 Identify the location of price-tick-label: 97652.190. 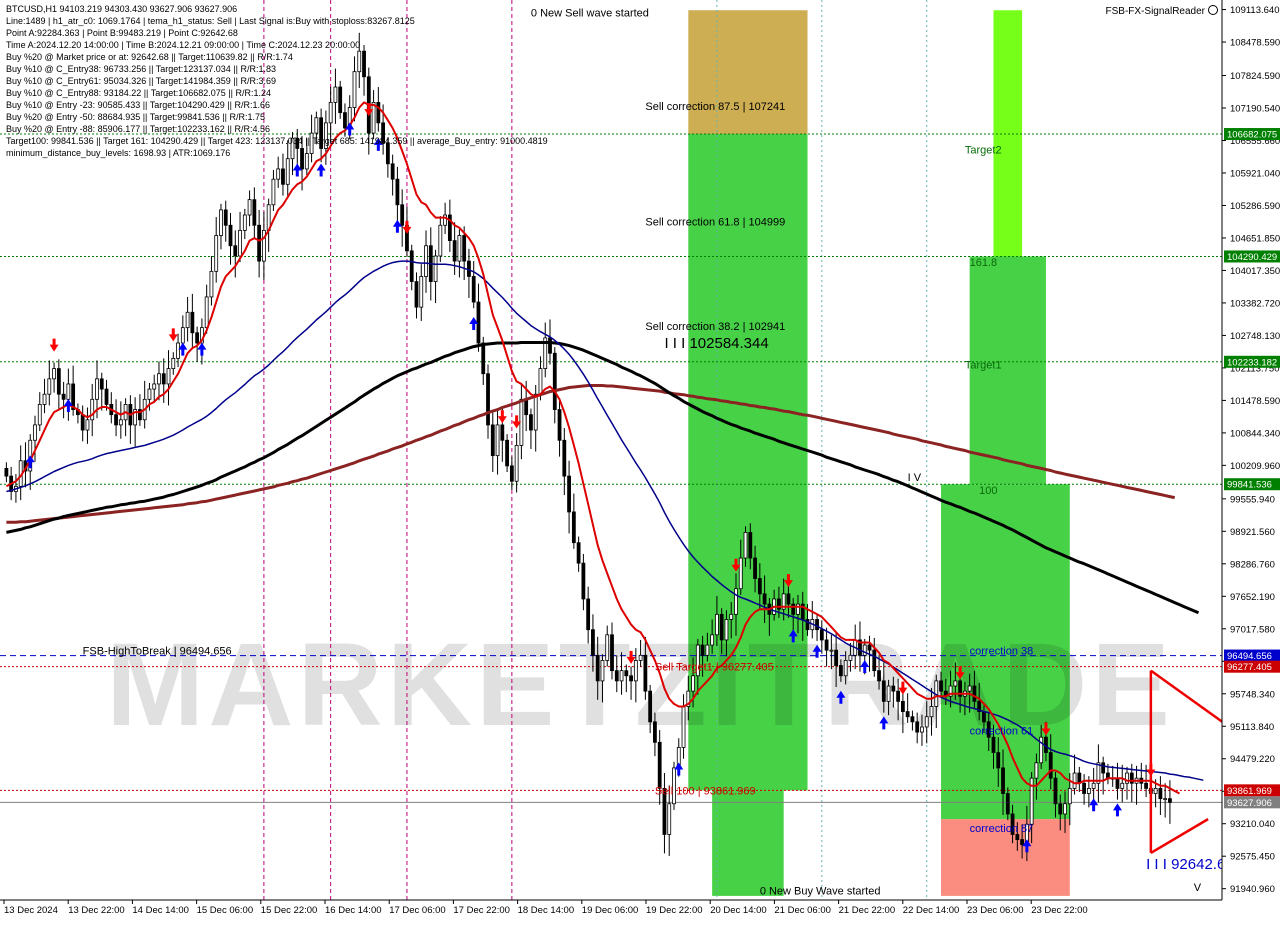
(1252, 597).